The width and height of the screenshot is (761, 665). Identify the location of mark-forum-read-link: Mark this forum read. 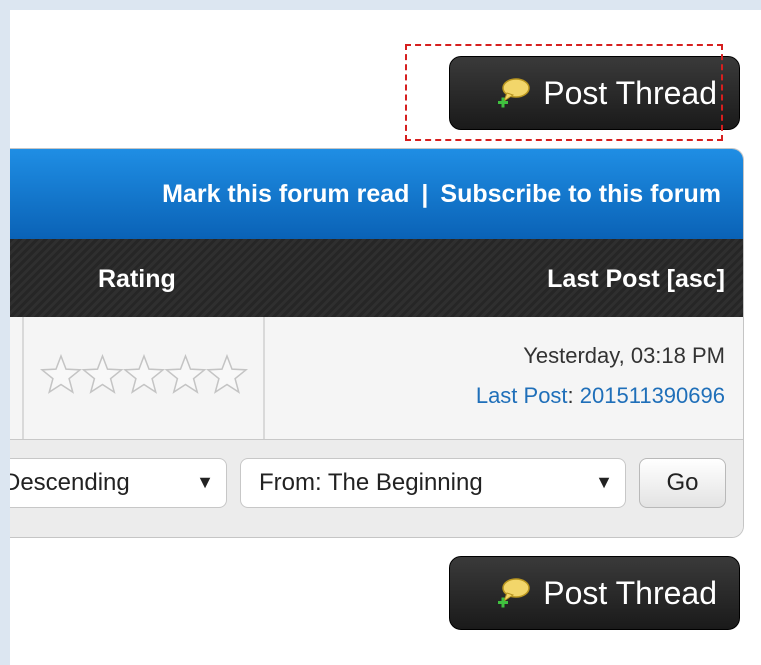
(285, 194).